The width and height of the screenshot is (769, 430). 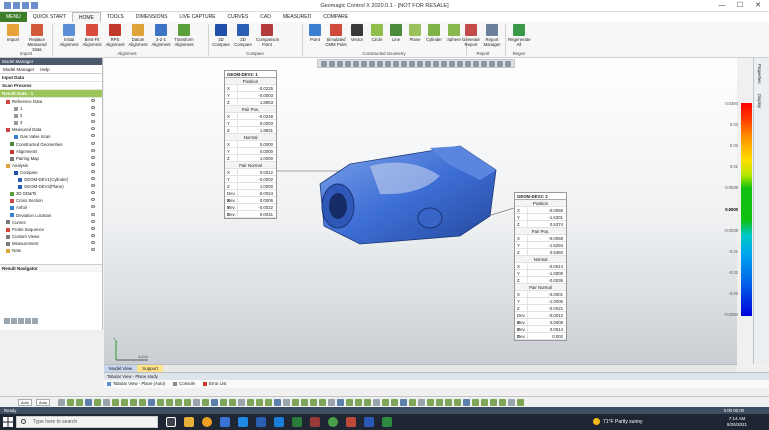 What do you see at coordinates (51, 151) in the screenshot?
I see `tree-item: Alignments` at bounding box center [51, 151].